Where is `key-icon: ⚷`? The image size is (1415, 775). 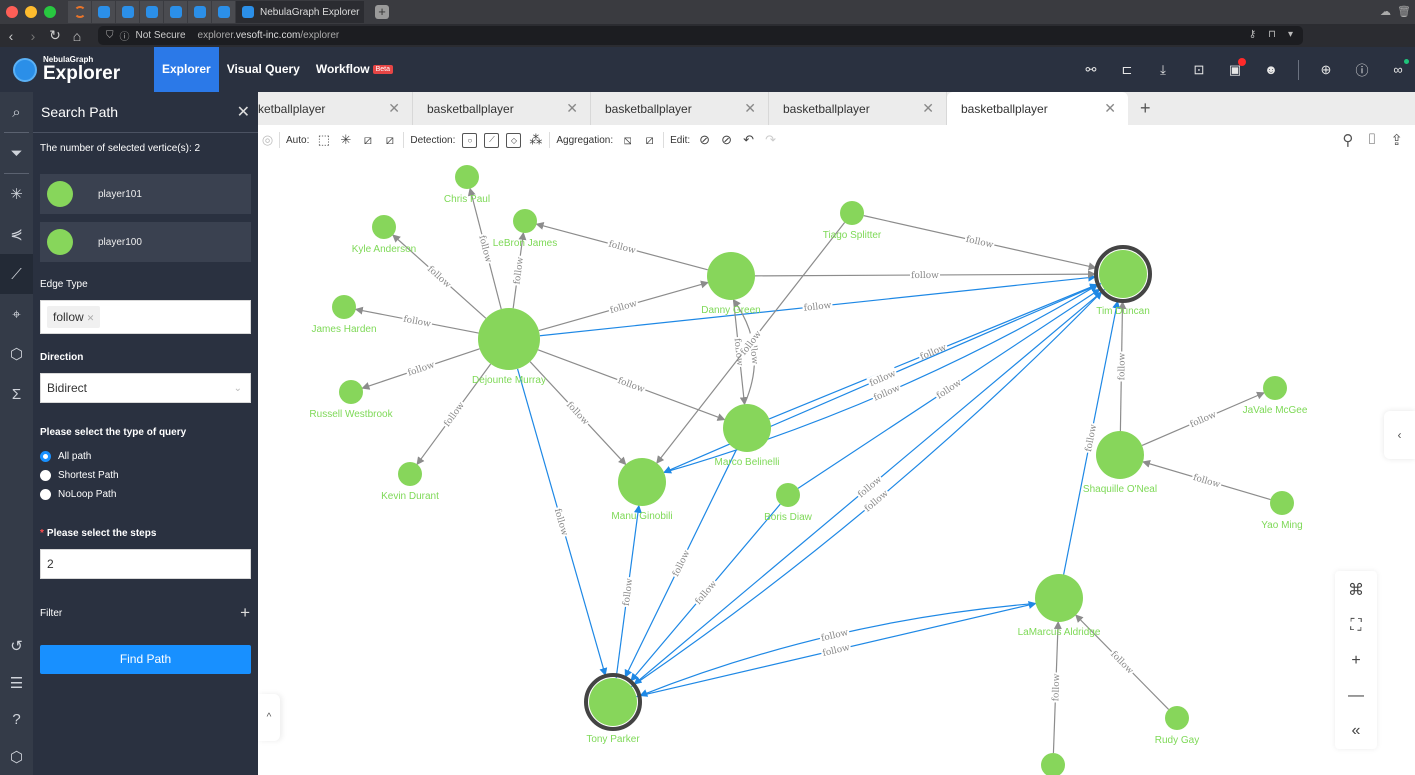 key-icon: ⚷ is located at coordinates (1252, 34).